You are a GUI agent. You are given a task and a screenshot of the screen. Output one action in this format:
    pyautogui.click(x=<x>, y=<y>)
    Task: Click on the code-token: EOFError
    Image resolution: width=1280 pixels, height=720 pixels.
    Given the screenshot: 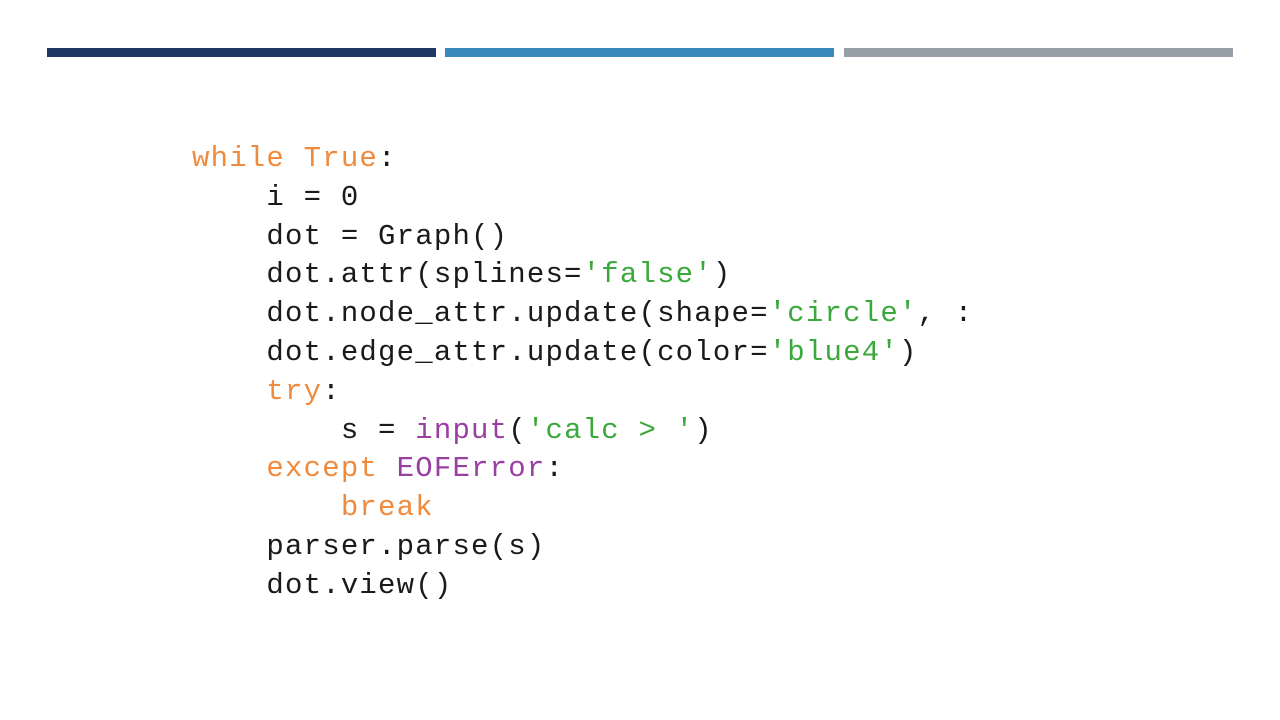 What is the action you would take?
    pyautogui.click(x=471, y=469)
    